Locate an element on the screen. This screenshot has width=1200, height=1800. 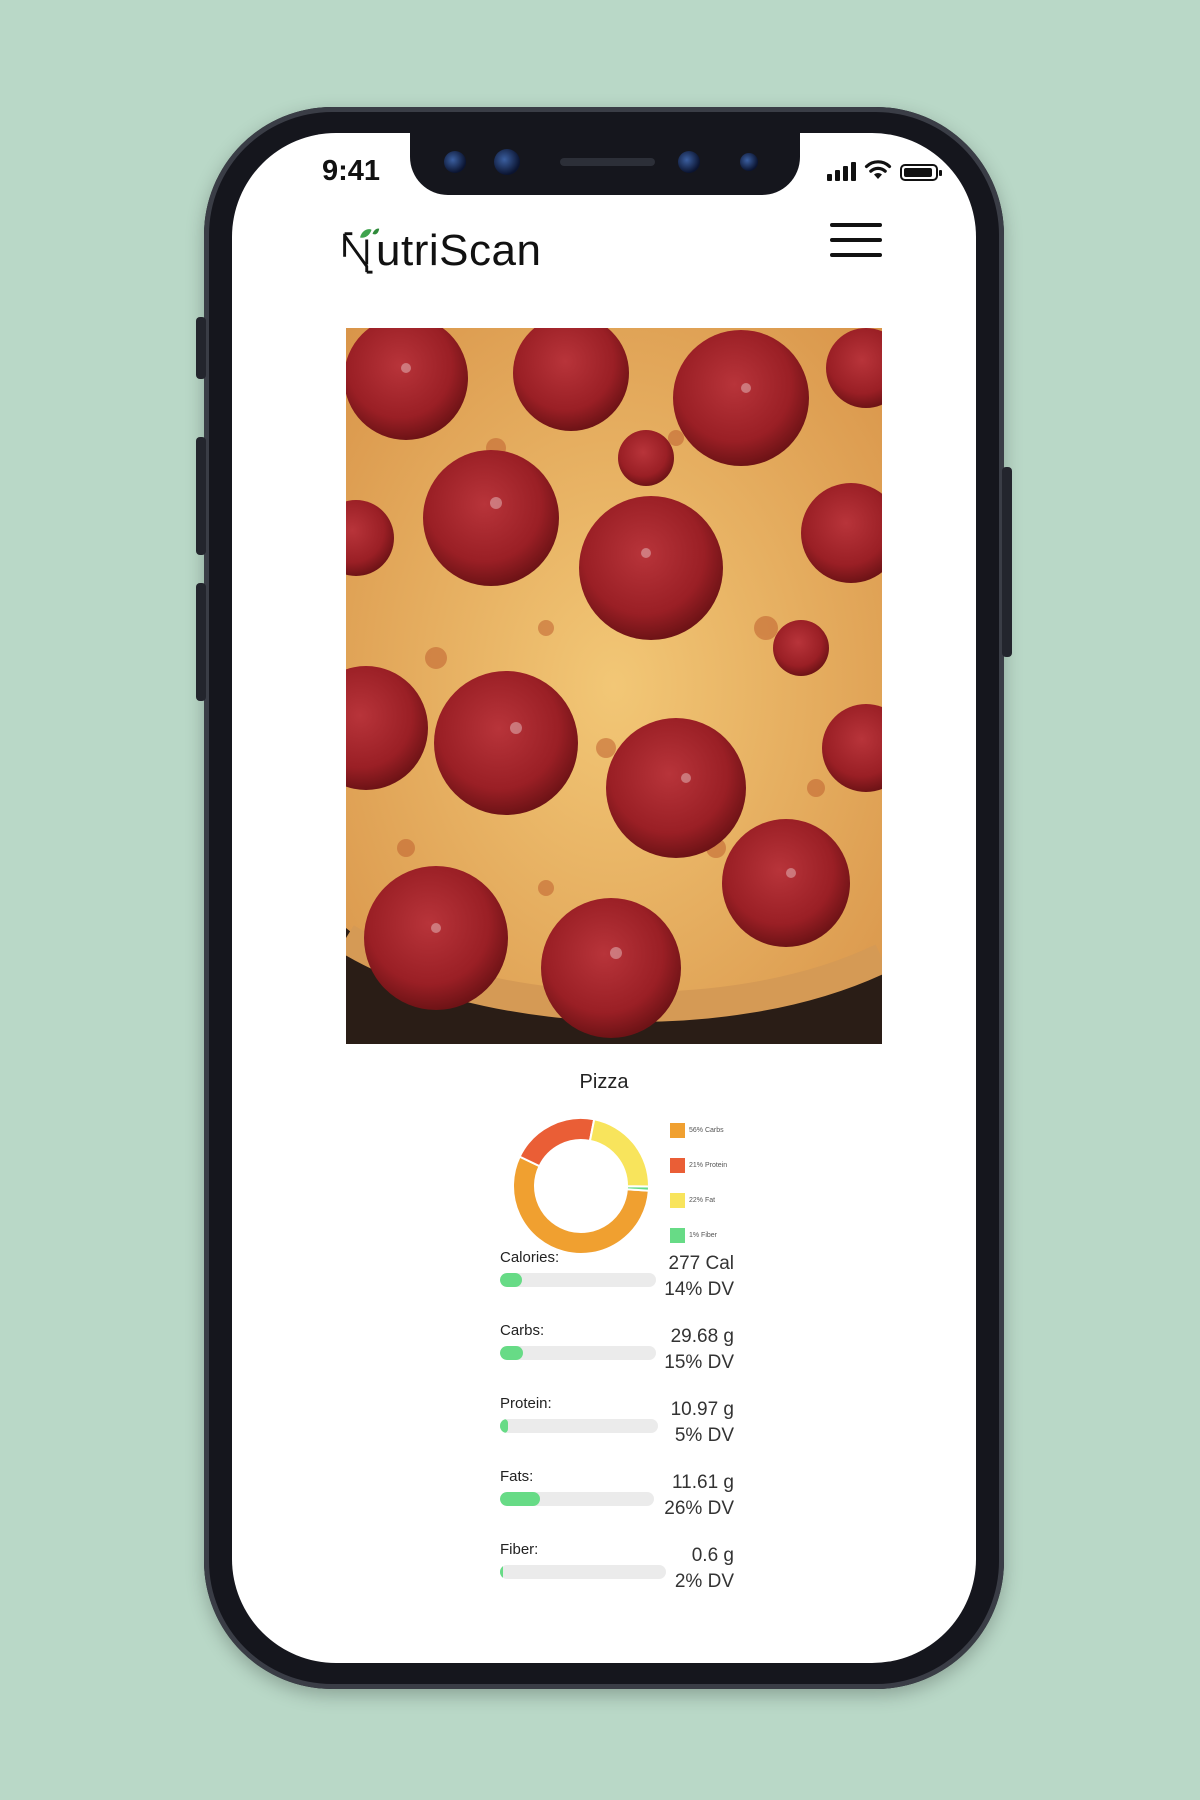
nutrient-daily-value: 2% DV is located at coordinates (704, 1581).